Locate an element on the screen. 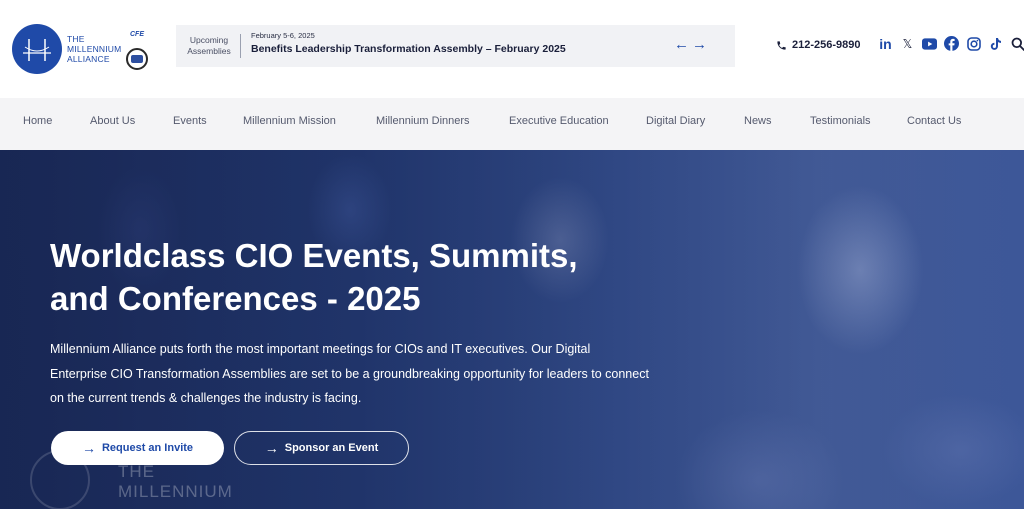  phone-icon is located at coordinates (781, 45).